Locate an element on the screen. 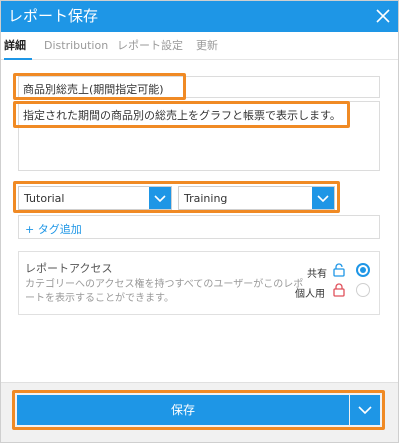 The image size is (399, 443). description-field: 指定された期間の商品別の総売上をグラフと帳票で表示します。 is located at coordinates (199, 136).